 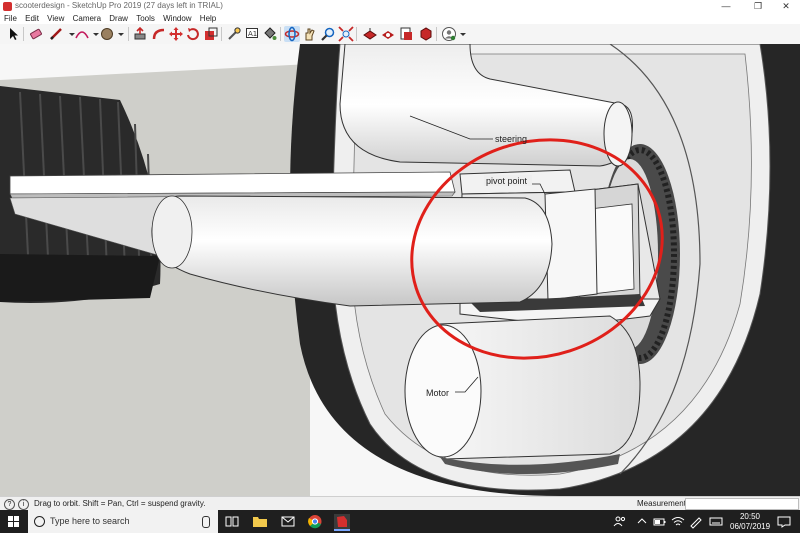 I want to click on clock-date: 06/07/2019, so click(x=750, y=526).